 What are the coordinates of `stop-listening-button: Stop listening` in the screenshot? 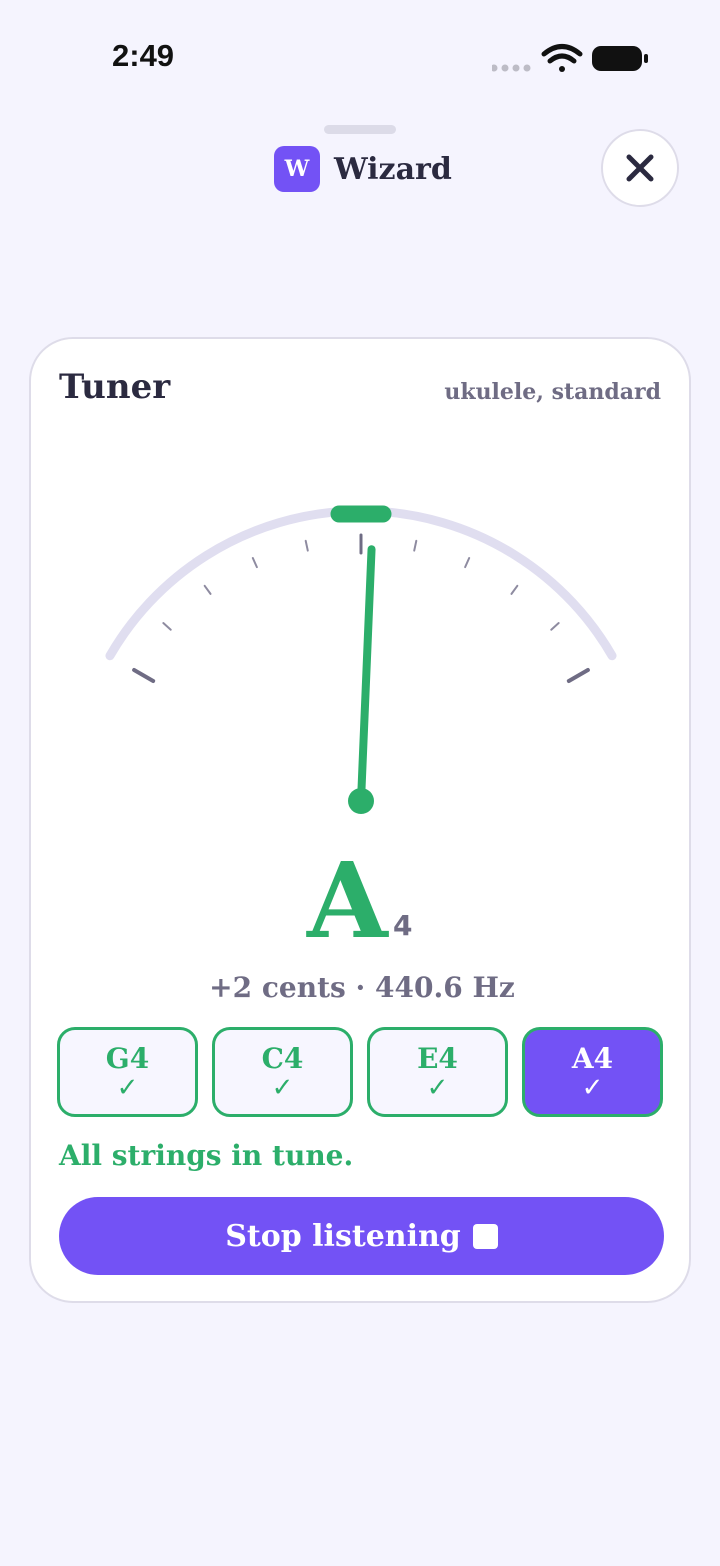 It's located at (361, 1236).